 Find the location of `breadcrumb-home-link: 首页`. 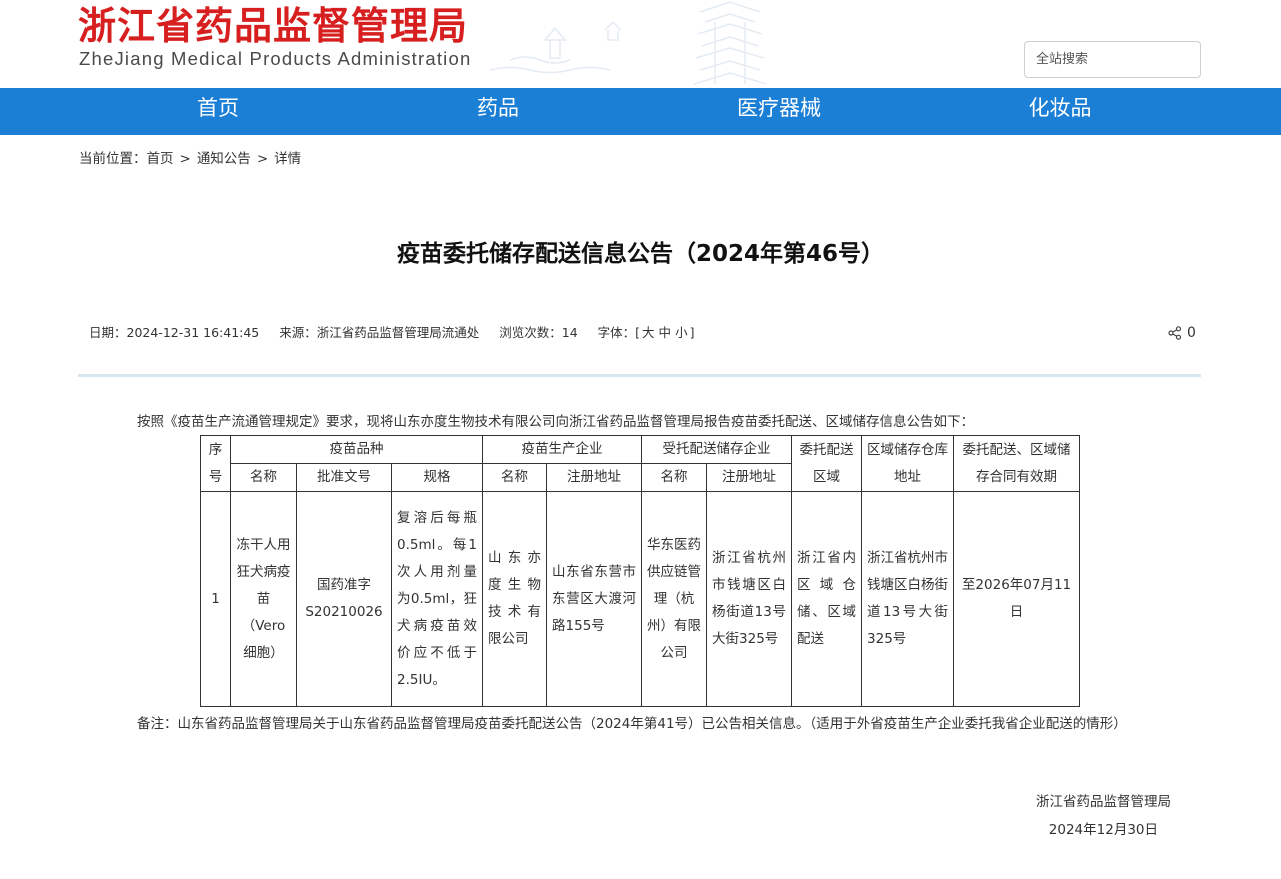

breadcrumb-home-link: 首页 is located at coordinates (160, 159).